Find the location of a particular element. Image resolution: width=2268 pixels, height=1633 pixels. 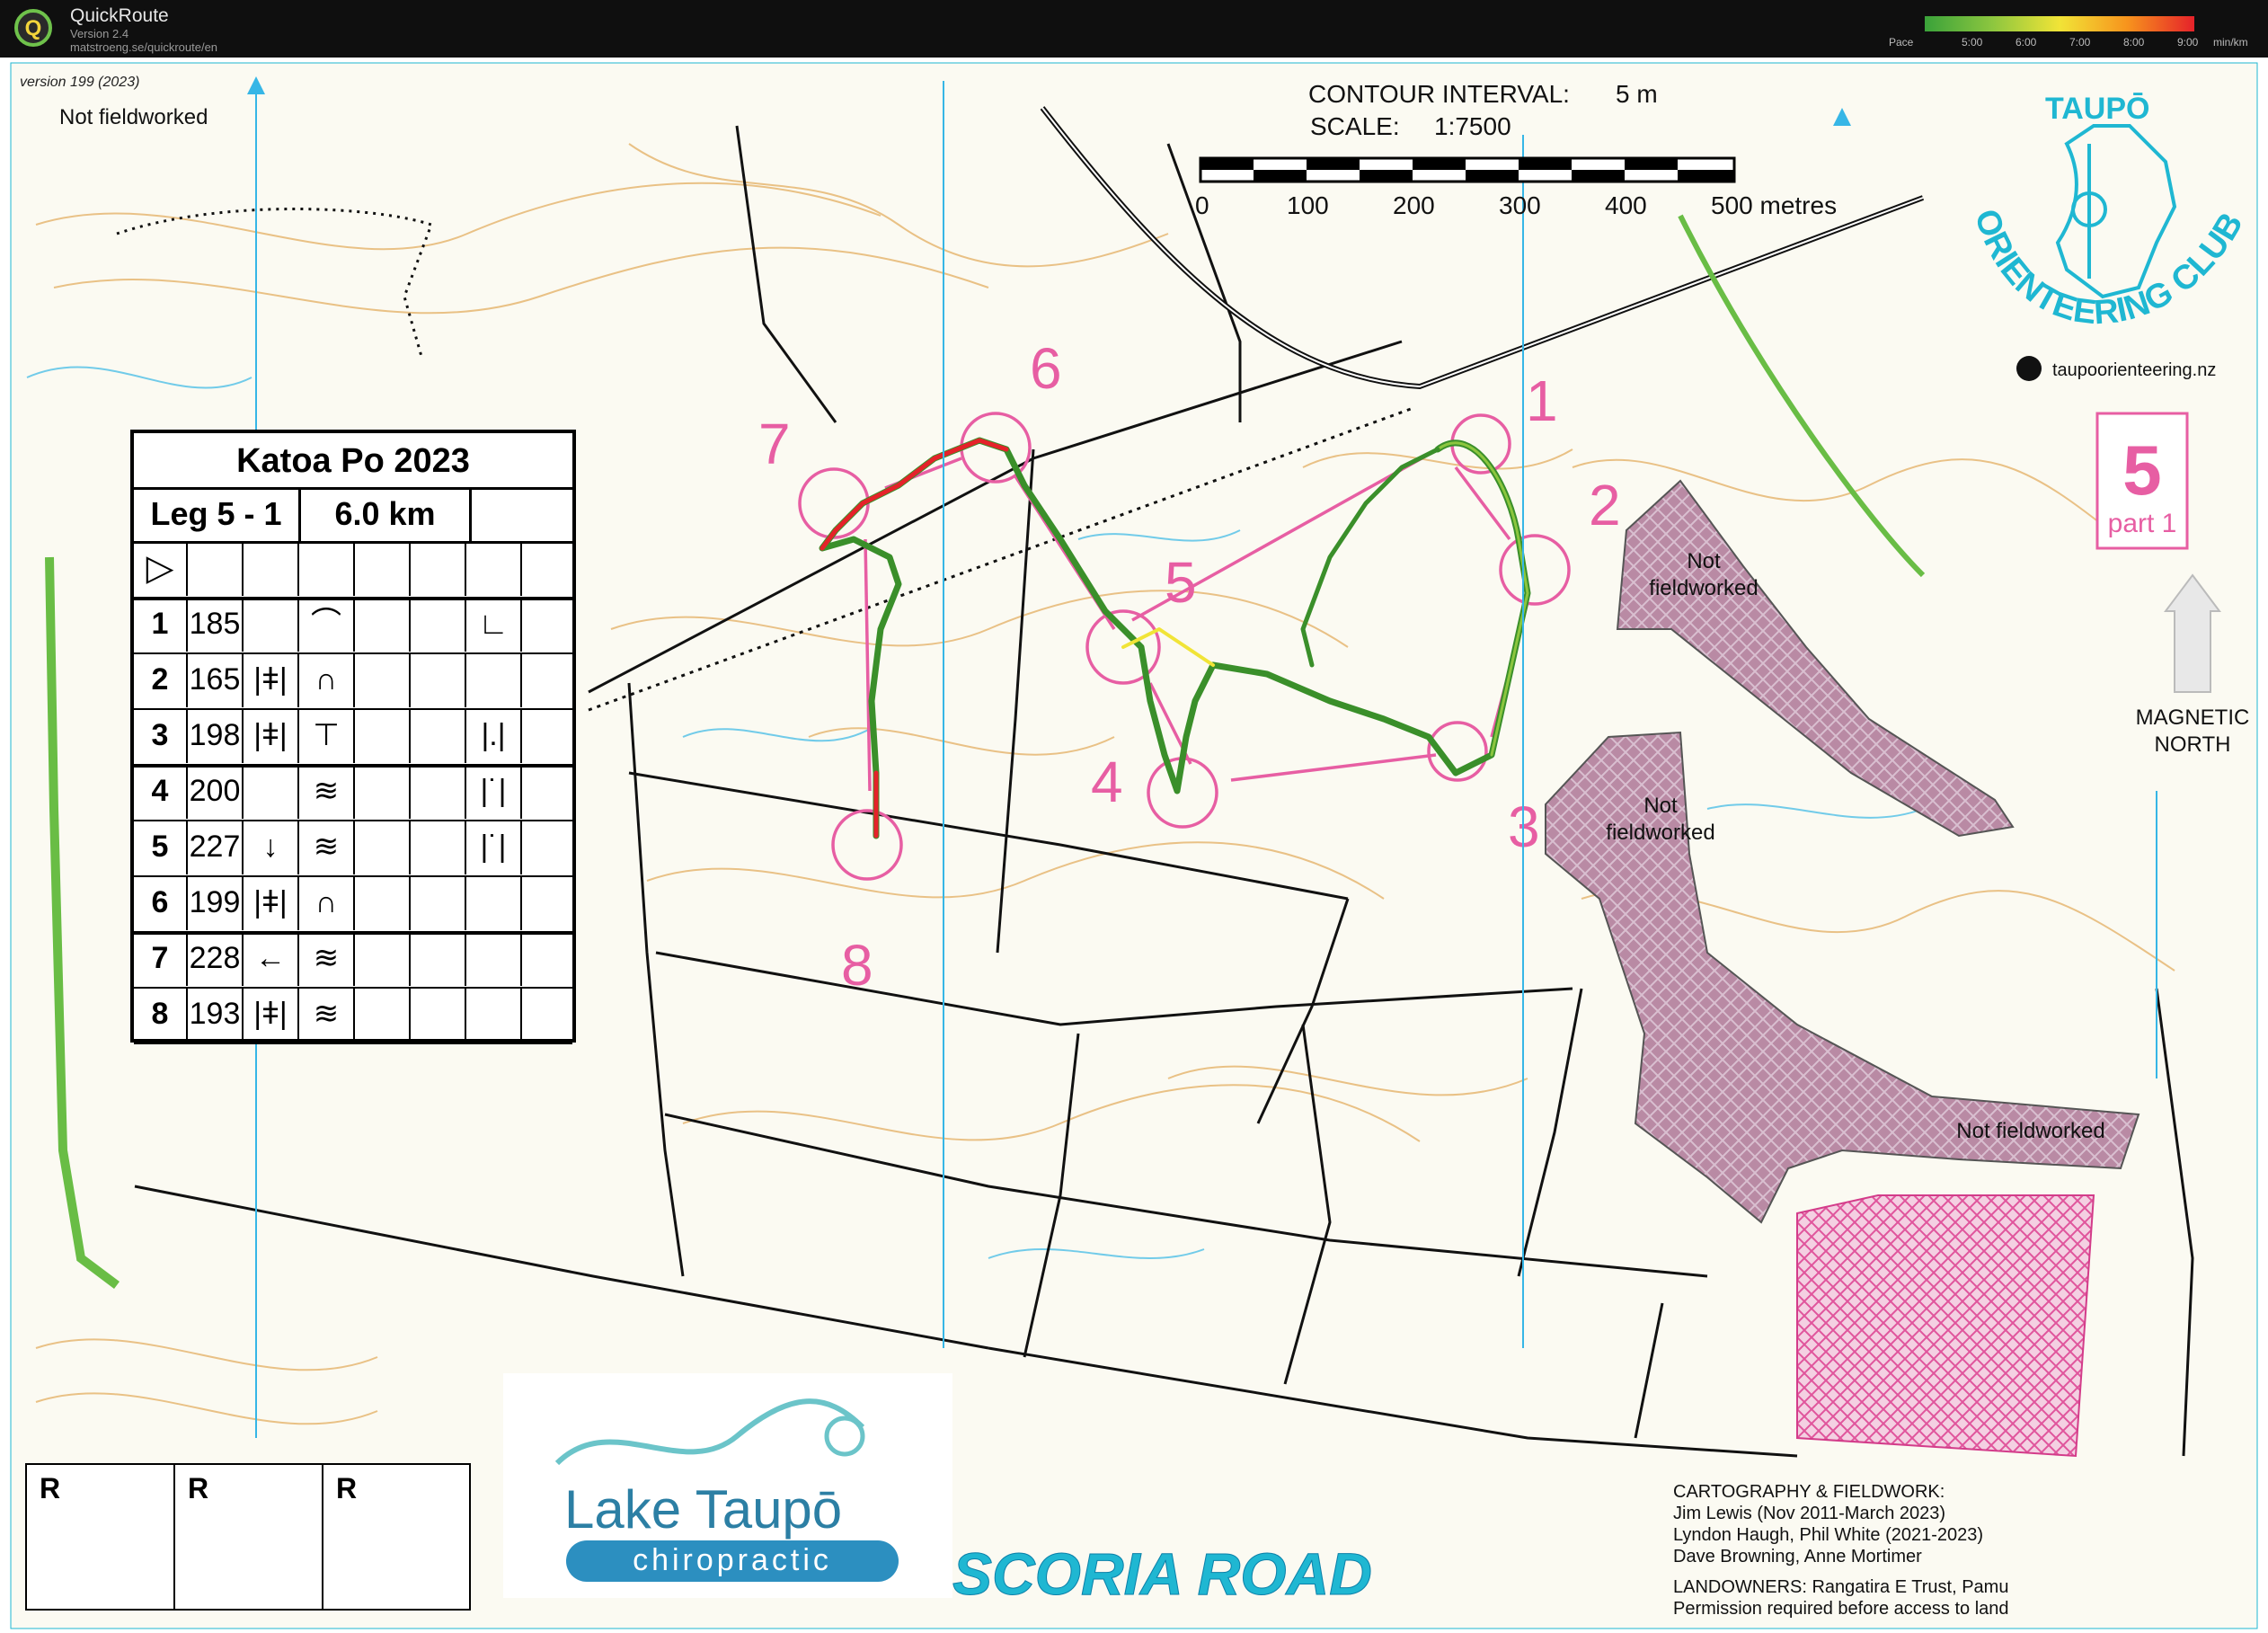

club-name-top: TAUPŌ is located at coordinates (2097, 109).